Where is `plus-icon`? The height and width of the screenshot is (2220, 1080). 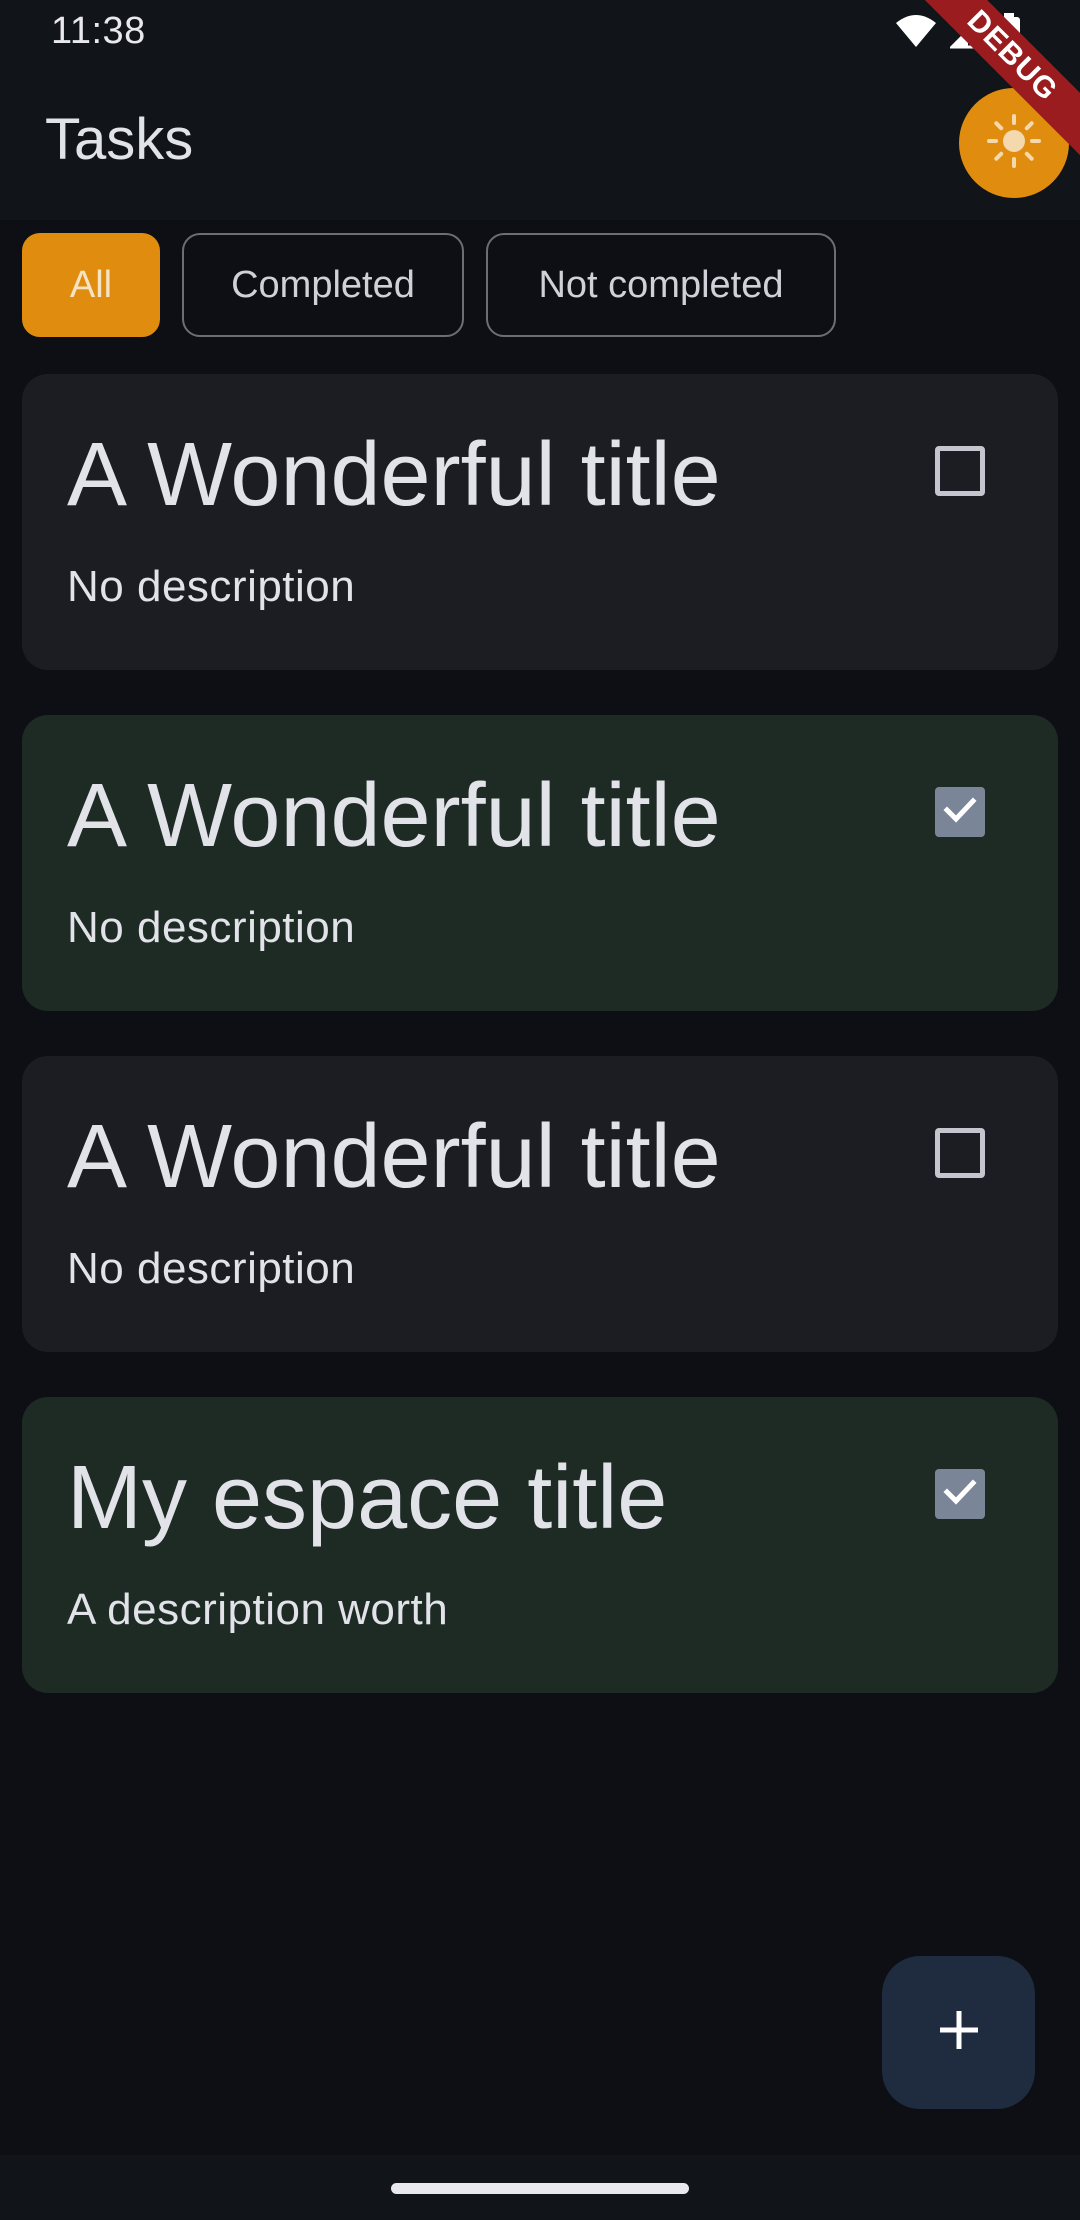 plus-icon is located at coordinates (959, 2032).